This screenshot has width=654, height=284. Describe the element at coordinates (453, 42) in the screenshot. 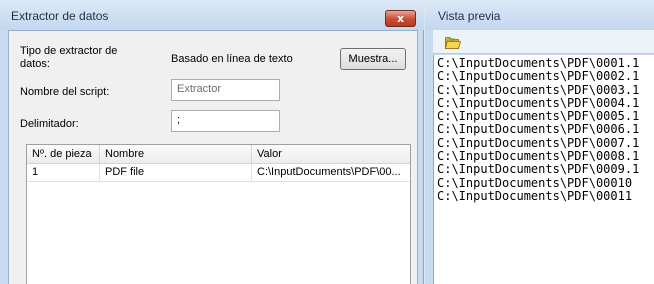

I see `folder-open-icon` at that location.